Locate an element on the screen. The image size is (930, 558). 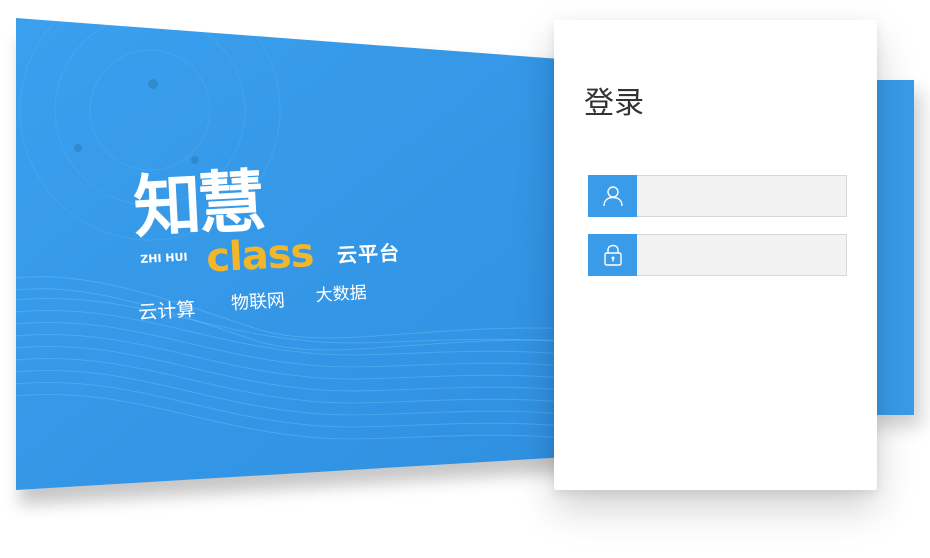
logo-word-text: class is located at coordinates (259, 256).